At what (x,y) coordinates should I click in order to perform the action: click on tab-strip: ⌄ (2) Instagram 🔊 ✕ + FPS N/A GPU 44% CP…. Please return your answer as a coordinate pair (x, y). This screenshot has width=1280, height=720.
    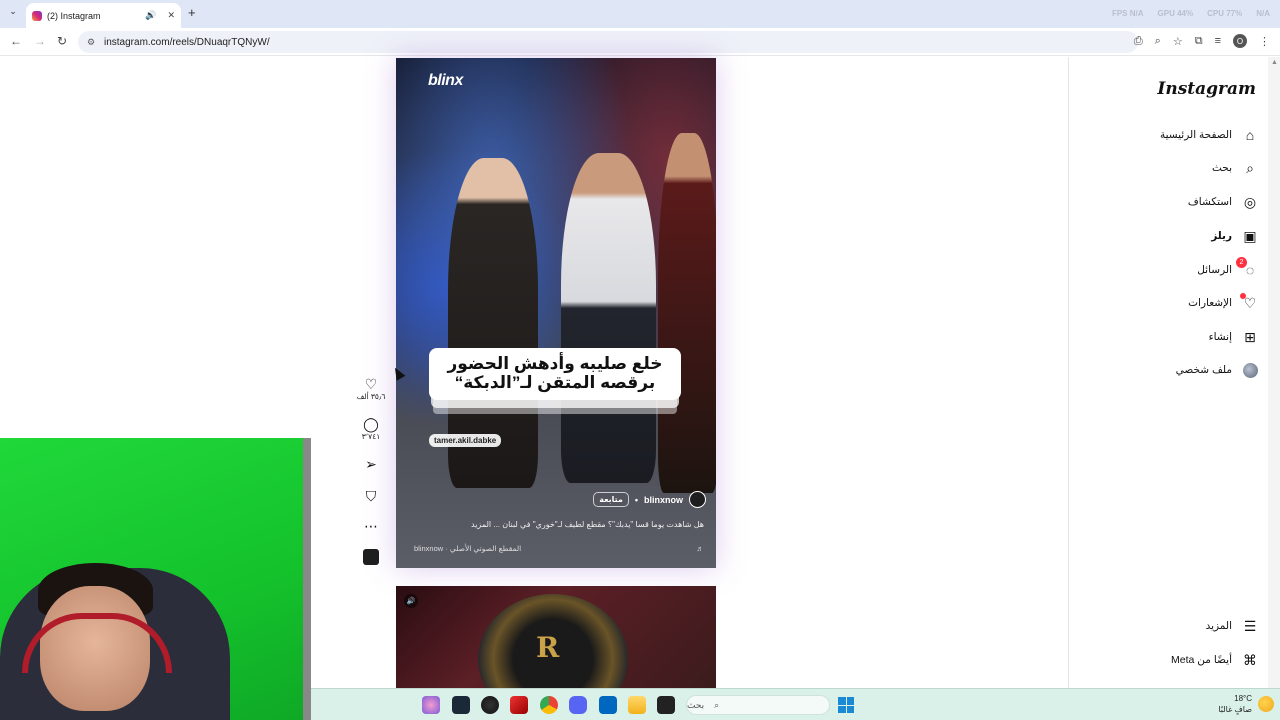
    Looking at the image, I should click on (640, 14).